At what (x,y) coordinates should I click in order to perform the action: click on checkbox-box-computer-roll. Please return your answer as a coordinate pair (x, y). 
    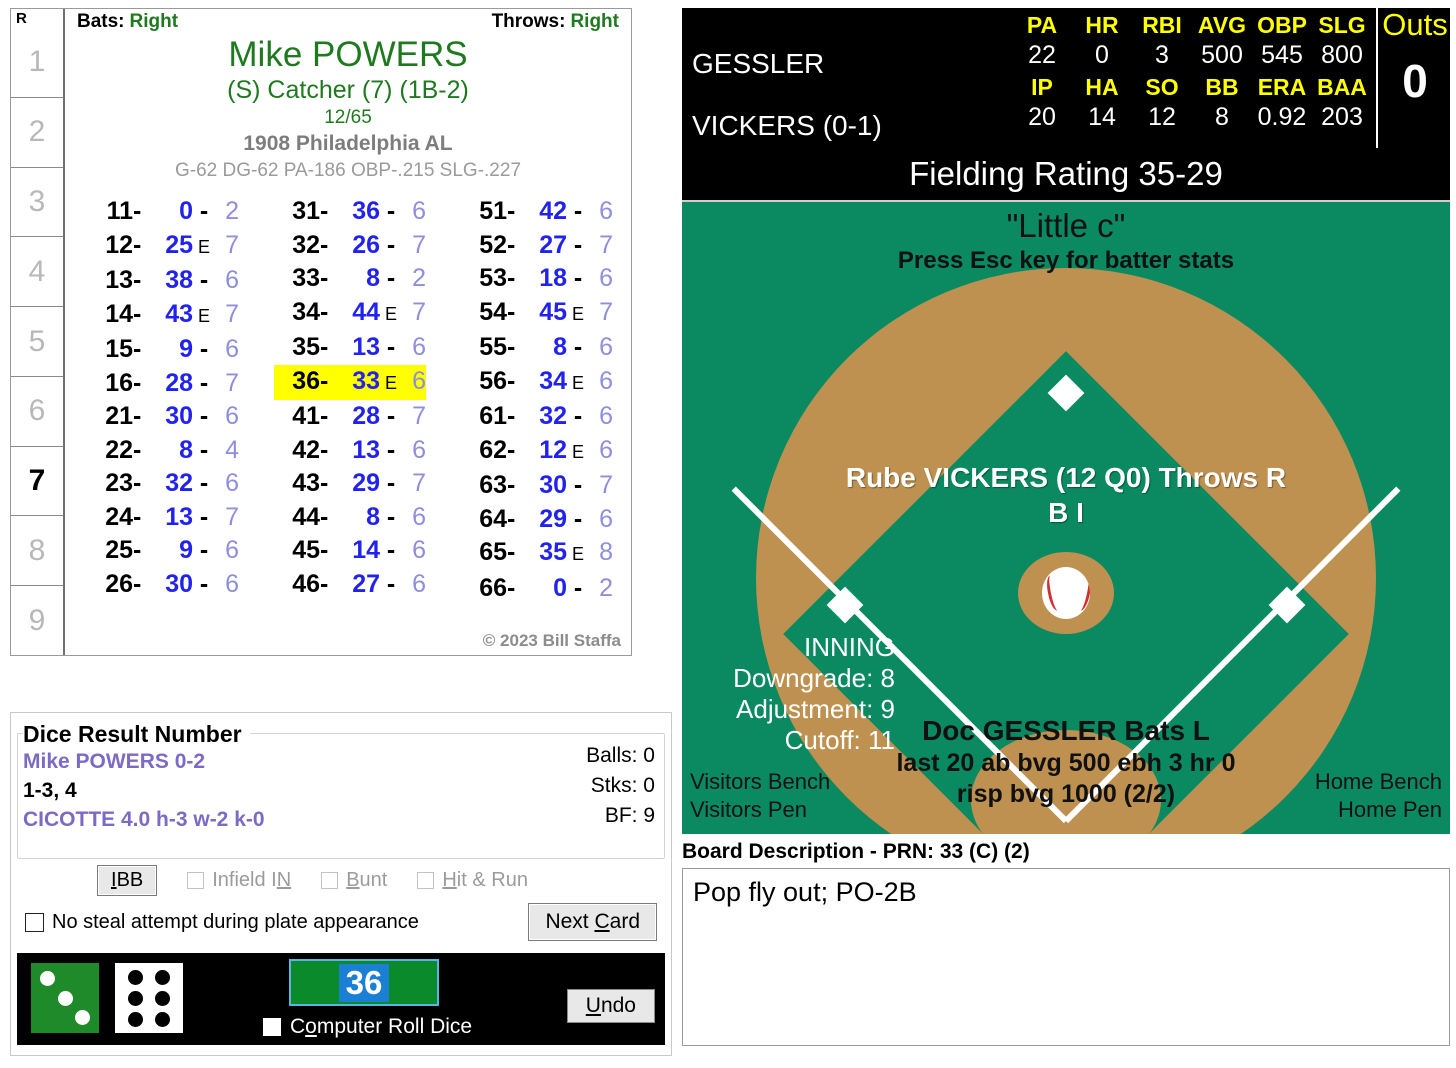
    Looking at the image, I should click on (272, 1027).